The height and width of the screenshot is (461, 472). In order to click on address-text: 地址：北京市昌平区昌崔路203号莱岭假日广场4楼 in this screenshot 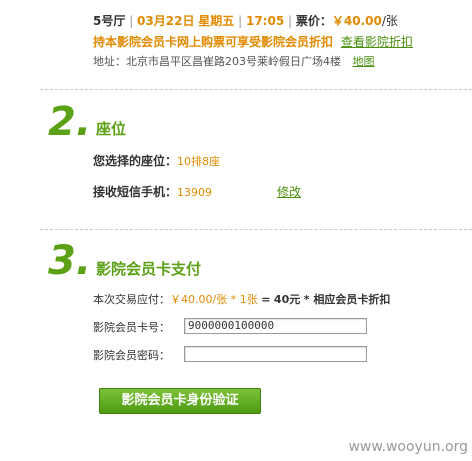, I will do `click(217, 61)`.